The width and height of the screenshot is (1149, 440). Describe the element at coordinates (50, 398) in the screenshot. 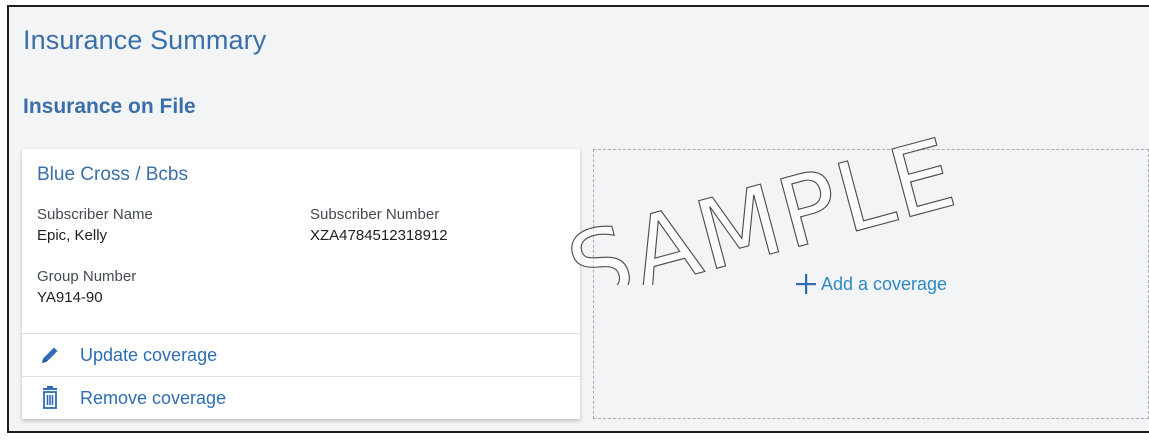

I see `trash-icon` at that location.